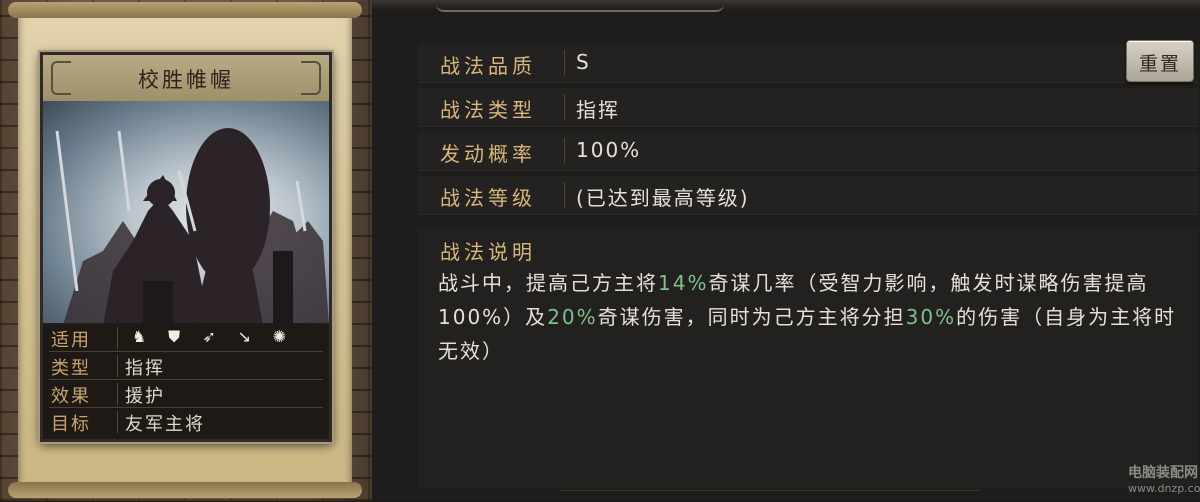  I want to click on cavalry-icon: ♞, so click(139, 336).